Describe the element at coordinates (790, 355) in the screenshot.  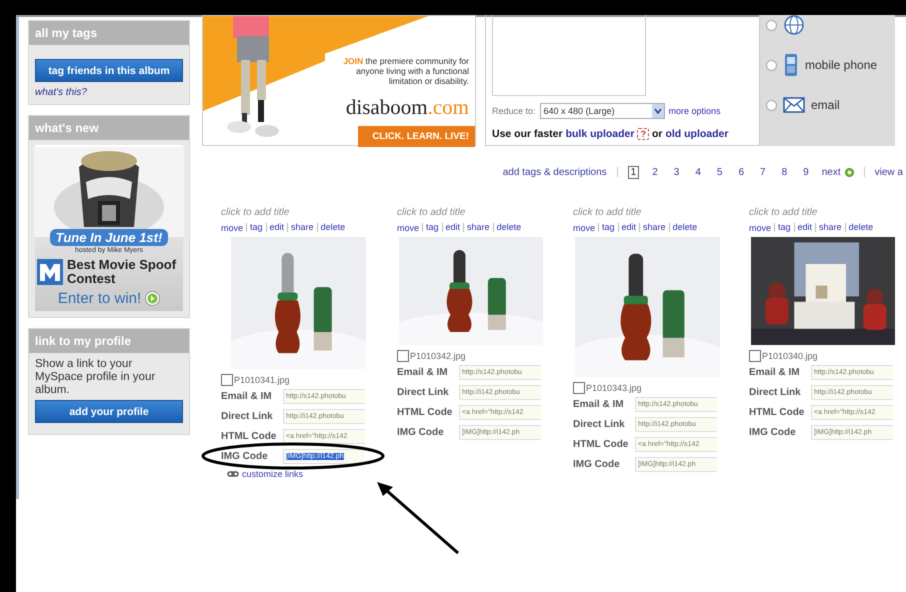
I see `file-name: P1010340.jpg` at that location.